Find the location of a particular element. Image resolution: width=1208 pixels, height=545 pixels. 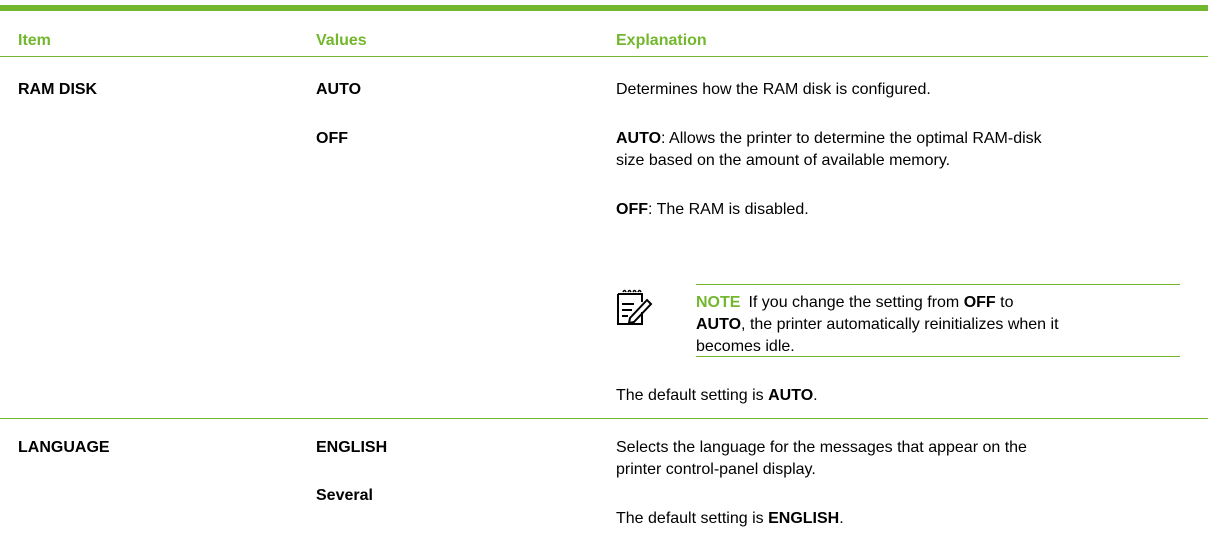

ram-default-prefix: The default setting is is located at coordinates (690, 395).